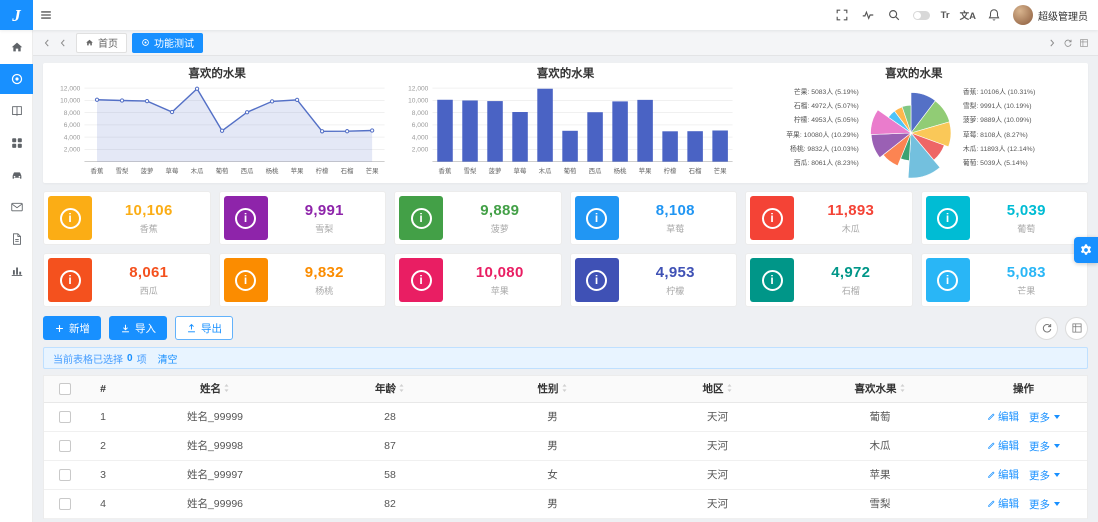 The image size is (1098, 522). I want to click on column-settings-button, so click(1076, 328).